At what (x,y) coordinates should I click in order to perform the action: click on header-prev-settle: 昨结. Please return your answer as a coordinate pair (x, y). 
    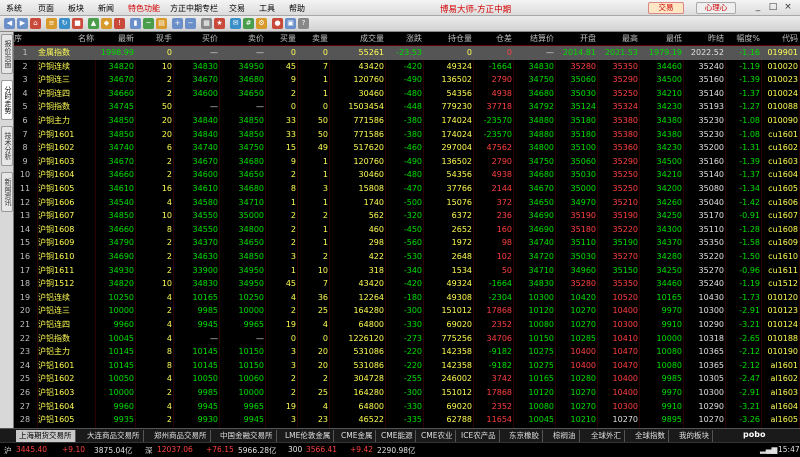
    Looking at the image, I should click on (704, 39).